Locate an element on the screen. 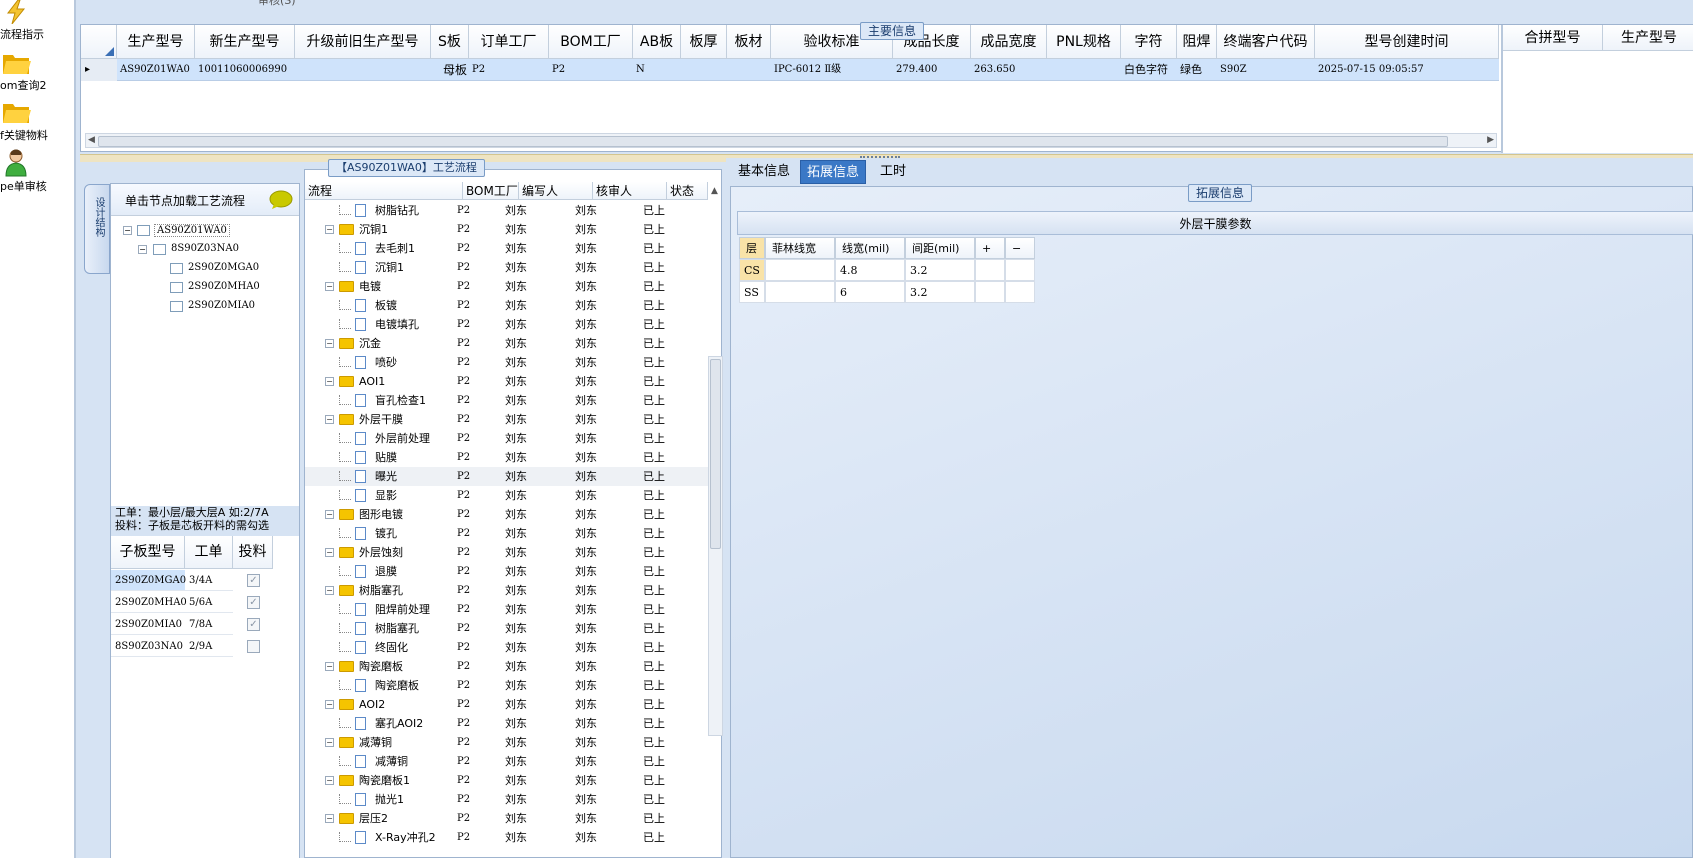 This screenshot has width=1693, height=858. folder-open-icon is located at coordinates (17, 112).